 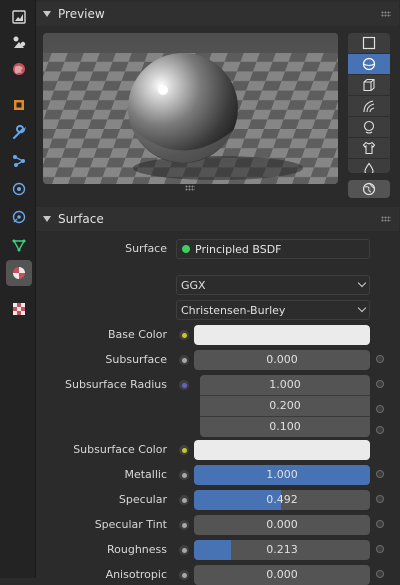 I want to click on base-color-swatch, so click(x=282, y=335).